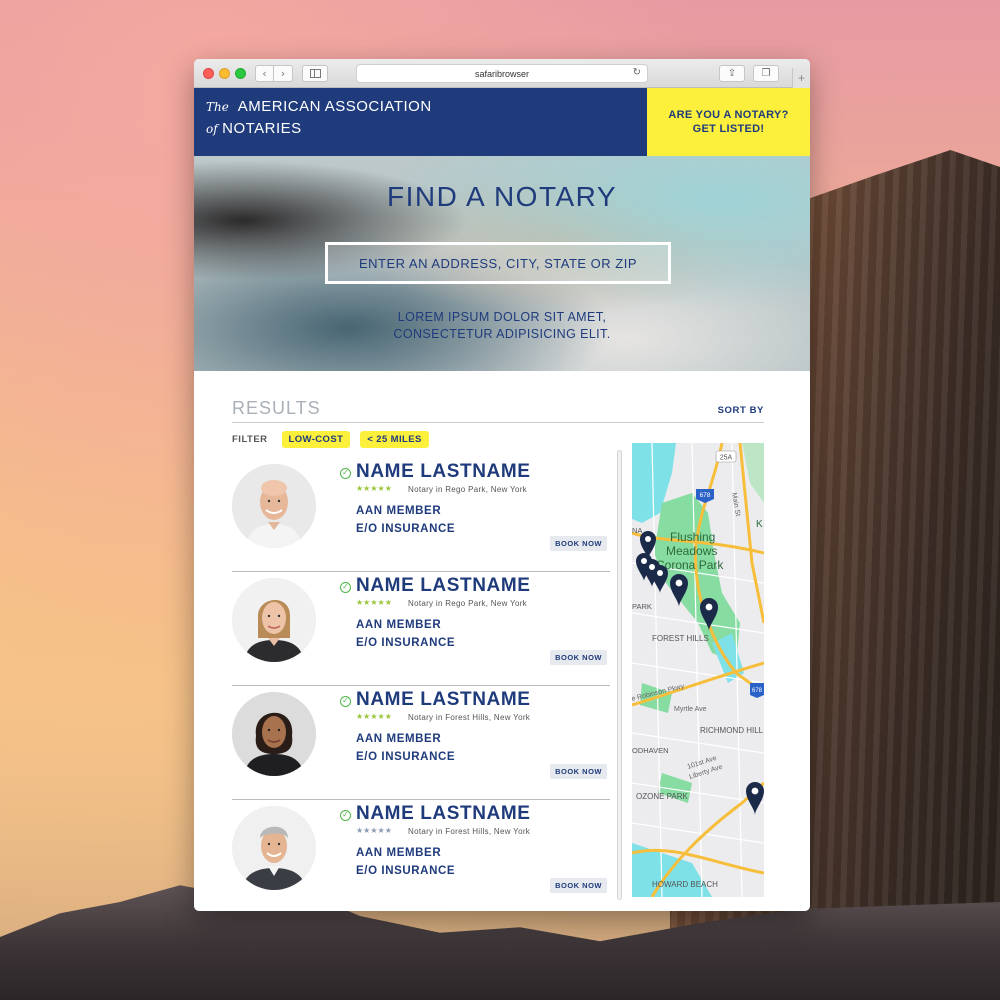  I want to click on location-search-placeholder: ENTER AN ADDRESS, CITY, STATE OR ZIP, so click(498, 263).